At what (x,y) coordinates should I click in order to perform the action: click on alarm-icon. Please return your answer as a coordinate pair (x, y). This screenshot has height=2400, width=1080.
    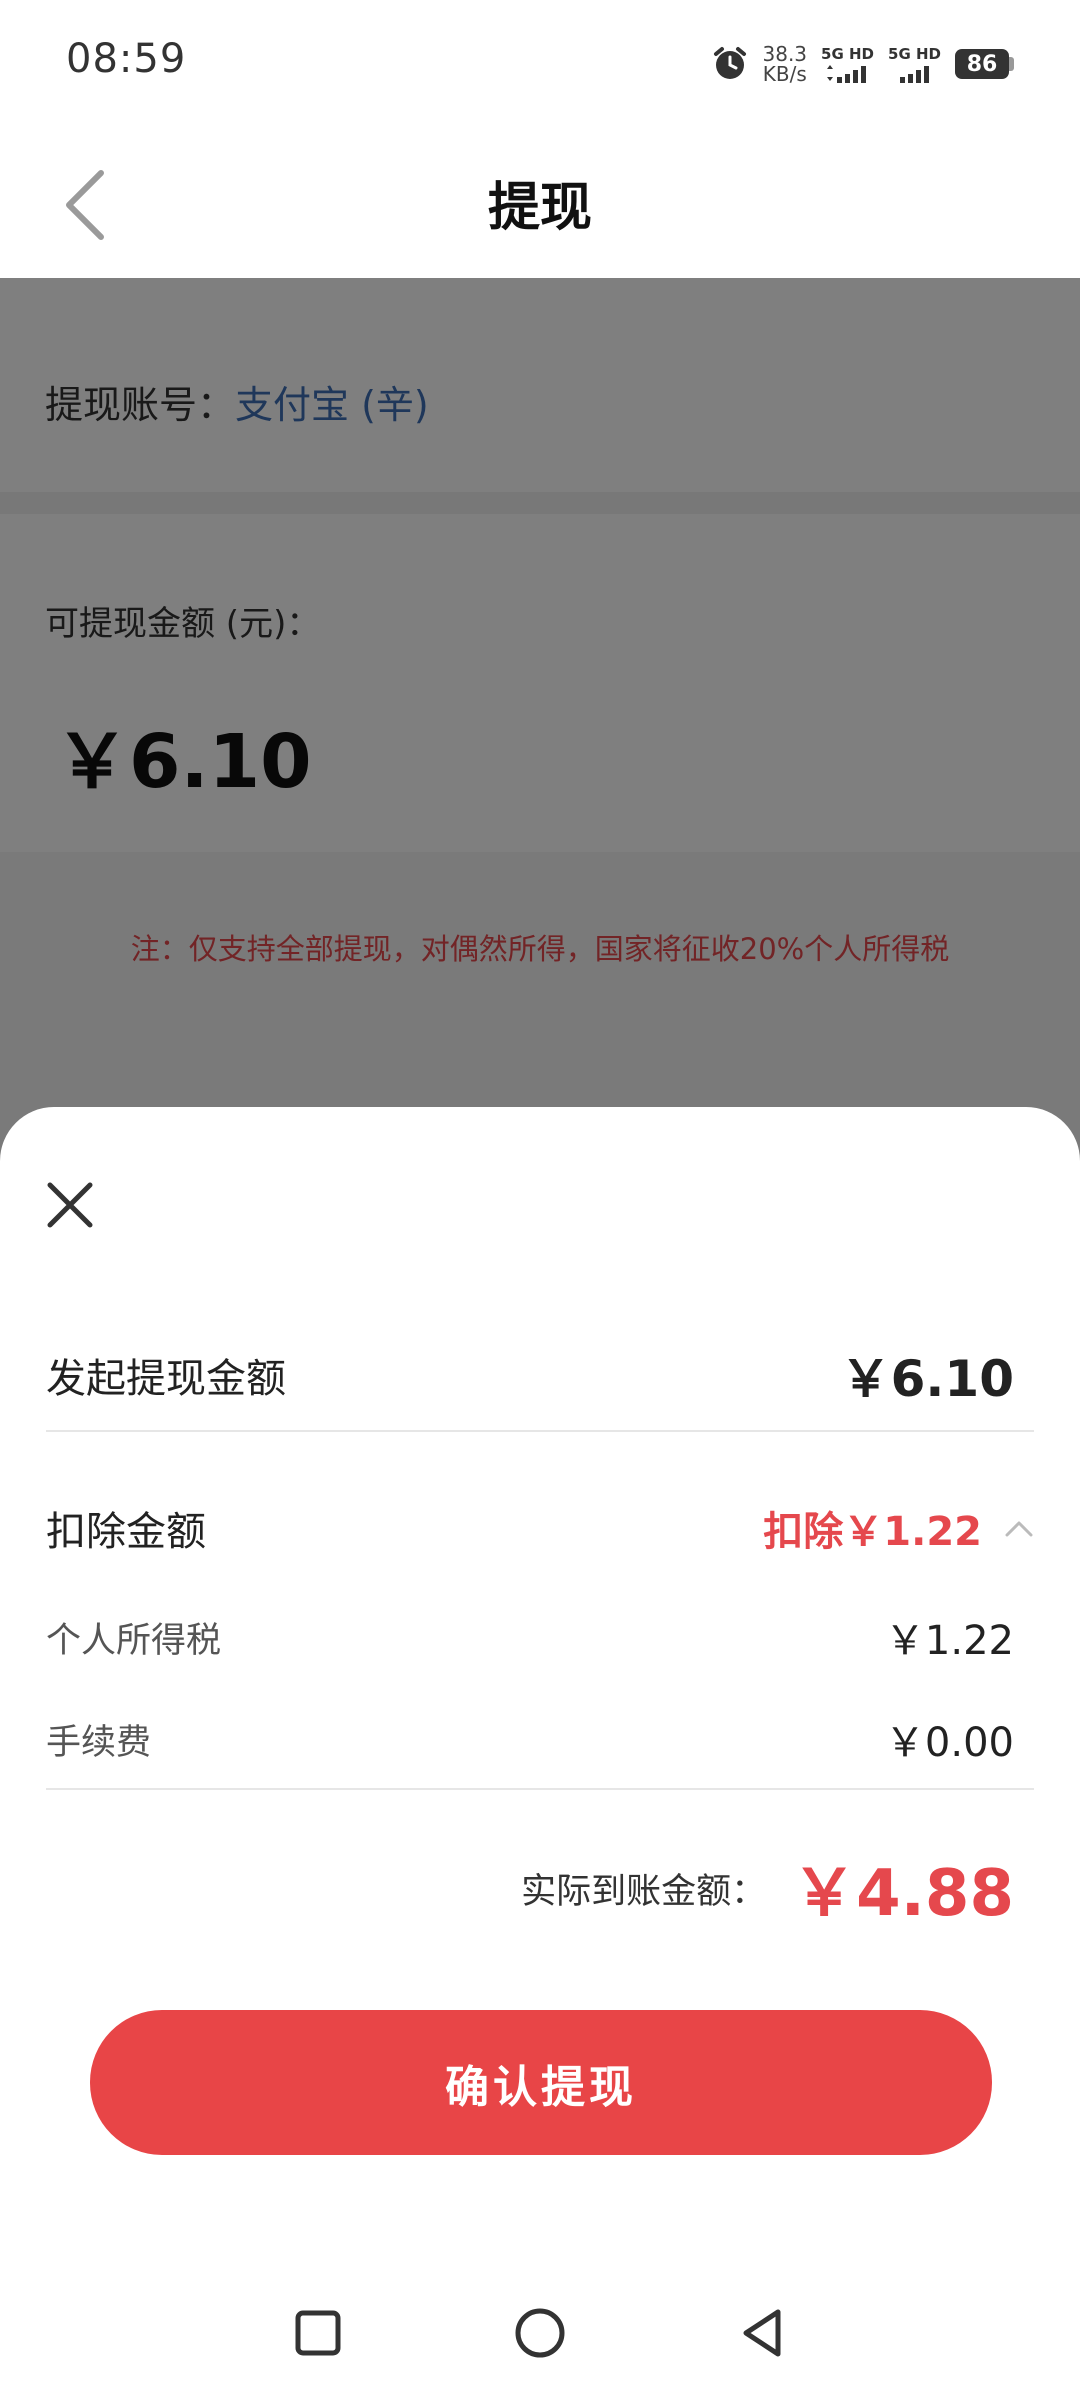
    Looking at the image, I should click on (729, 63).